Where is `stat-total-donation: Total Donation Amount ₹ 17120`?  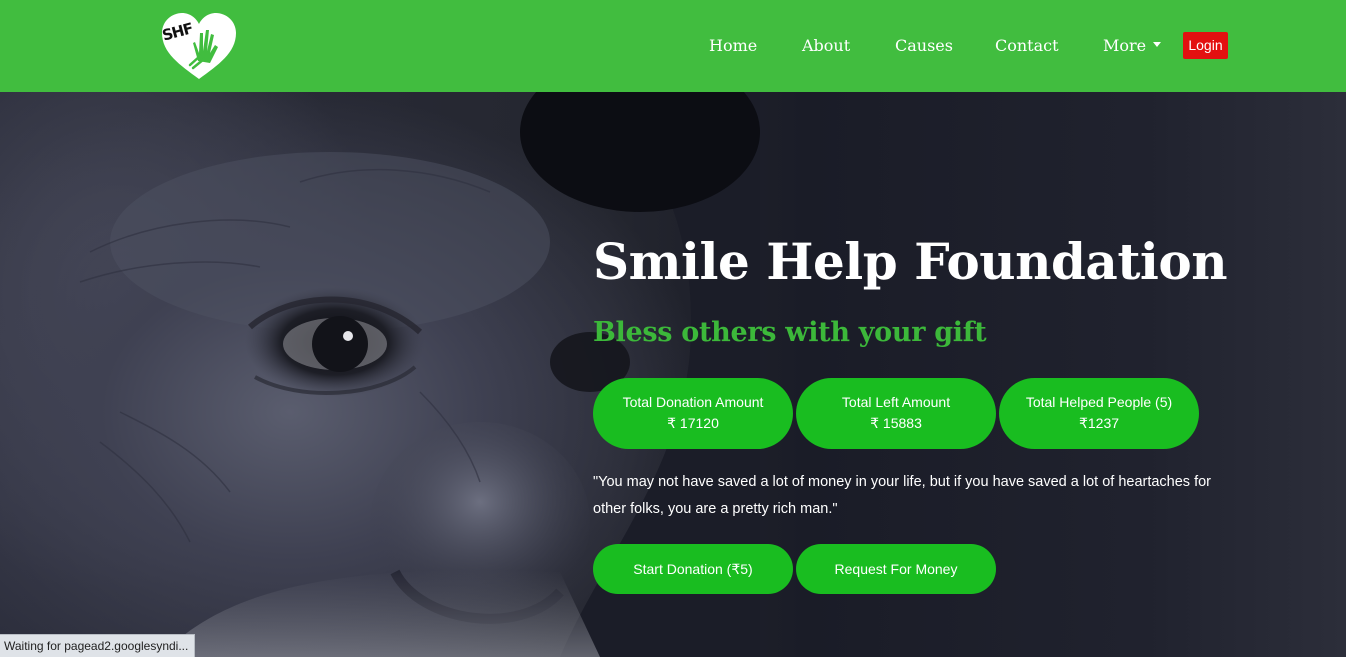
stat-total-donation: Total Donation Amount ₹ 17120 is located at coordinates (693, 413).